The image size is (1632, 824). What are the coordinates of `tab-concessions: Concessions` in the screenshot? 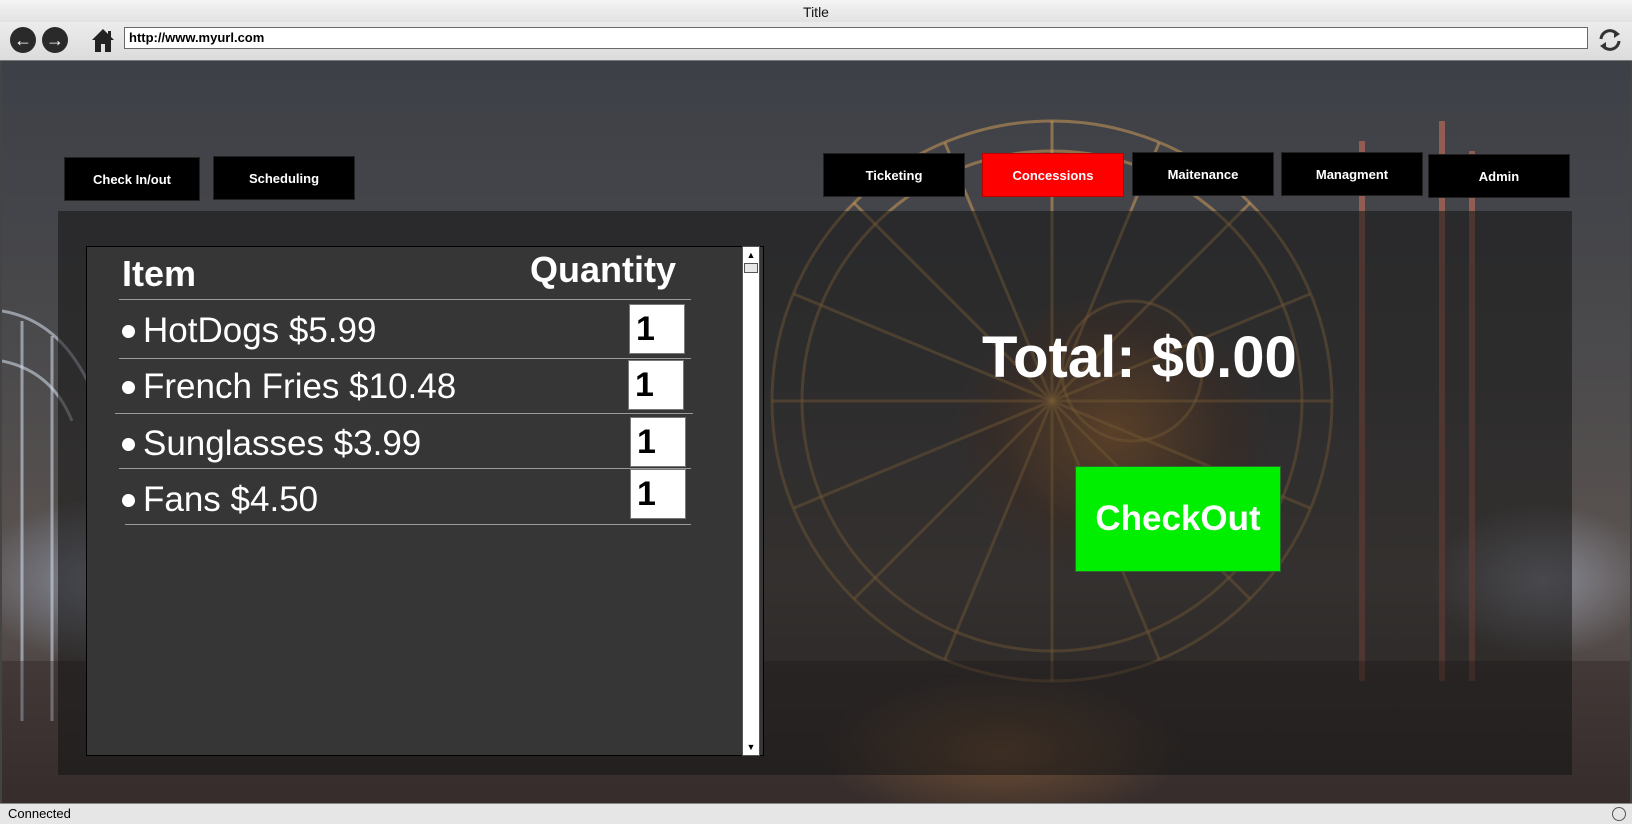 It's located at (1053, 175).